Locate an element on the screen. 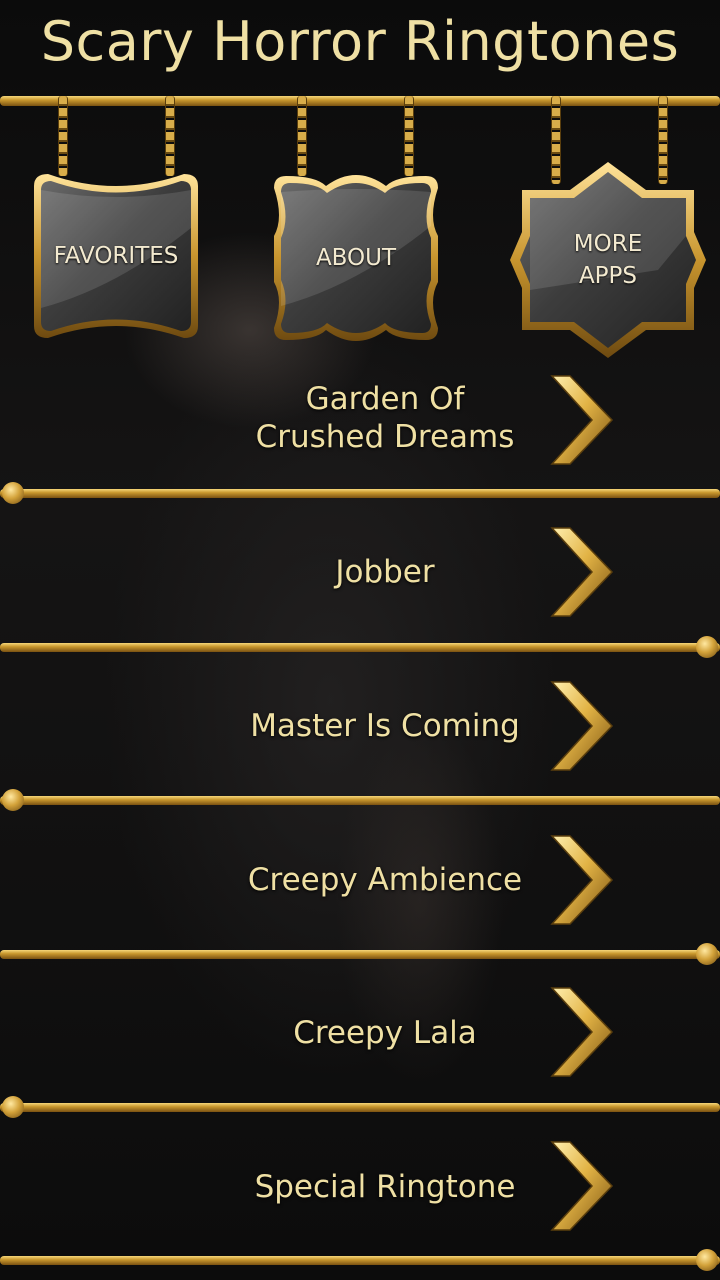  ringtone-title: Master Is Coming is located at coordinates (385, 726).